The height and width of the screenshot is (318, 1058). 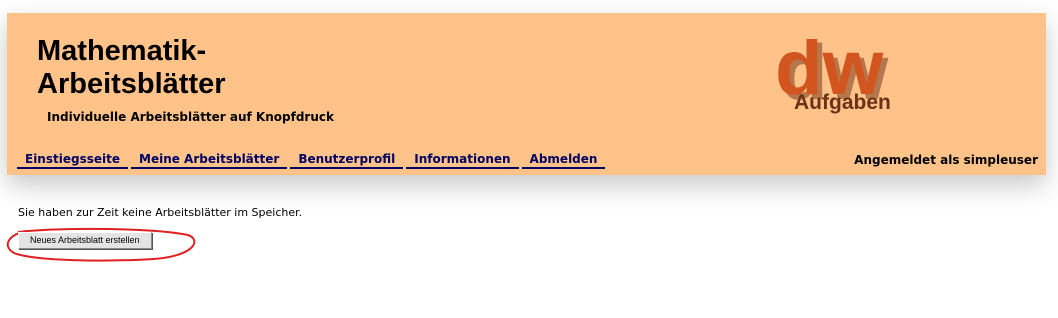 What do you see at coordinates (563, 160) in the screenshot?
I see `nav-abmelden: Abmelden` at bounding box center [563, 160].